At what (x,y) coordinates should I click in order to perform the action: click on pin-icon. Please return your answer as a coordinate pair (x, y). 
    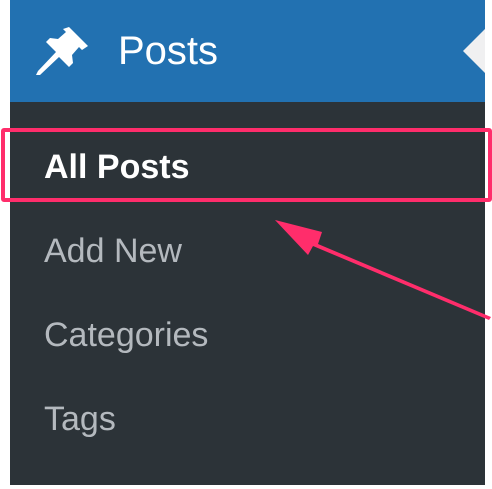
    Looking at the image, I should click on (63, 51).